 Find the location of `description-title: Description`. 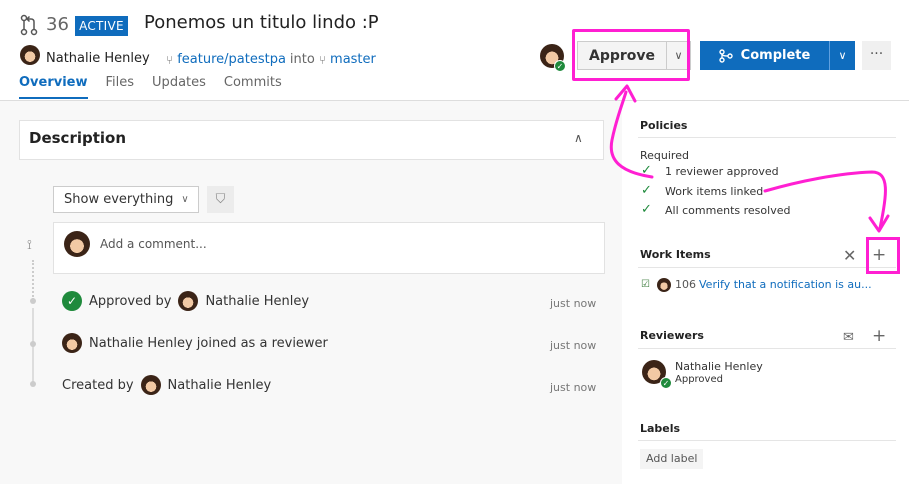

description-title: Description is located at coordinates (78, 138).